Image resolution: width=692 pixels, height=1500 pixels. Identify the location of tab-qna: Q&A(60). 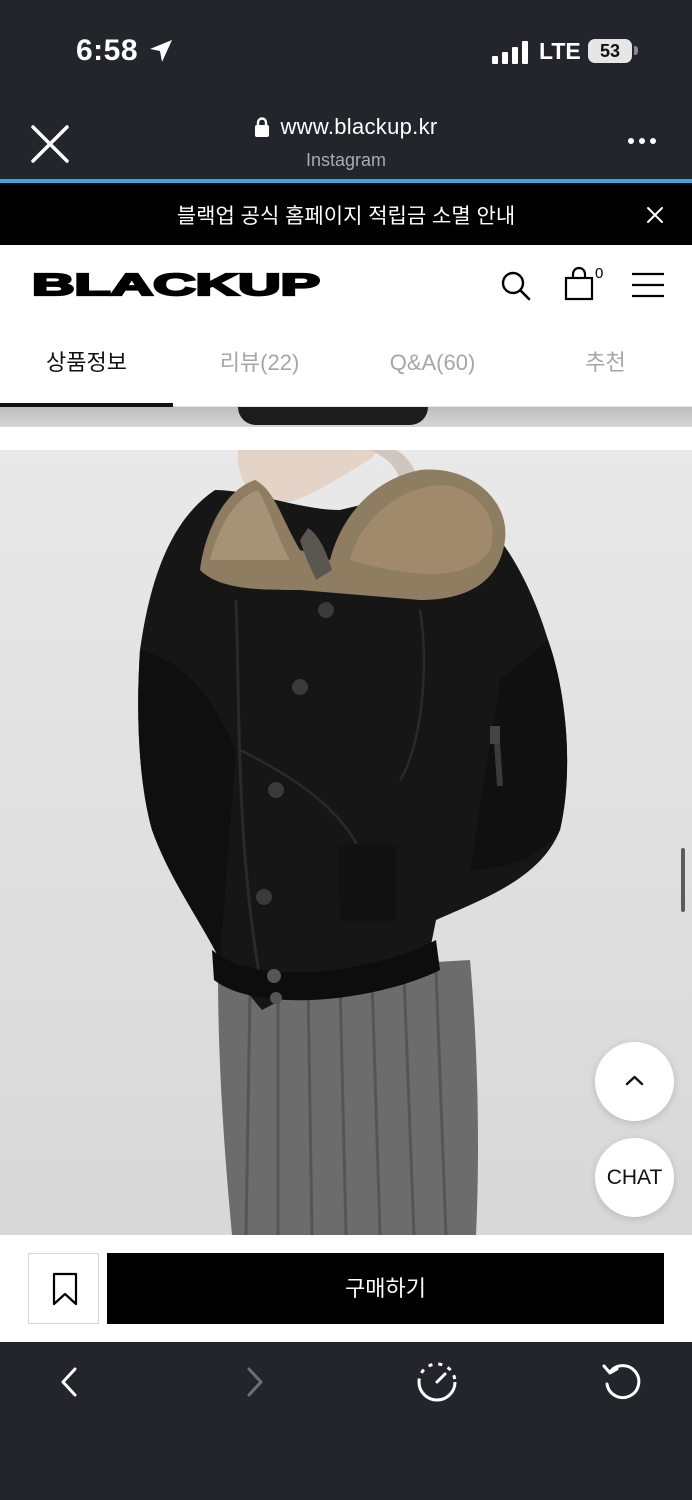
(432, 367).